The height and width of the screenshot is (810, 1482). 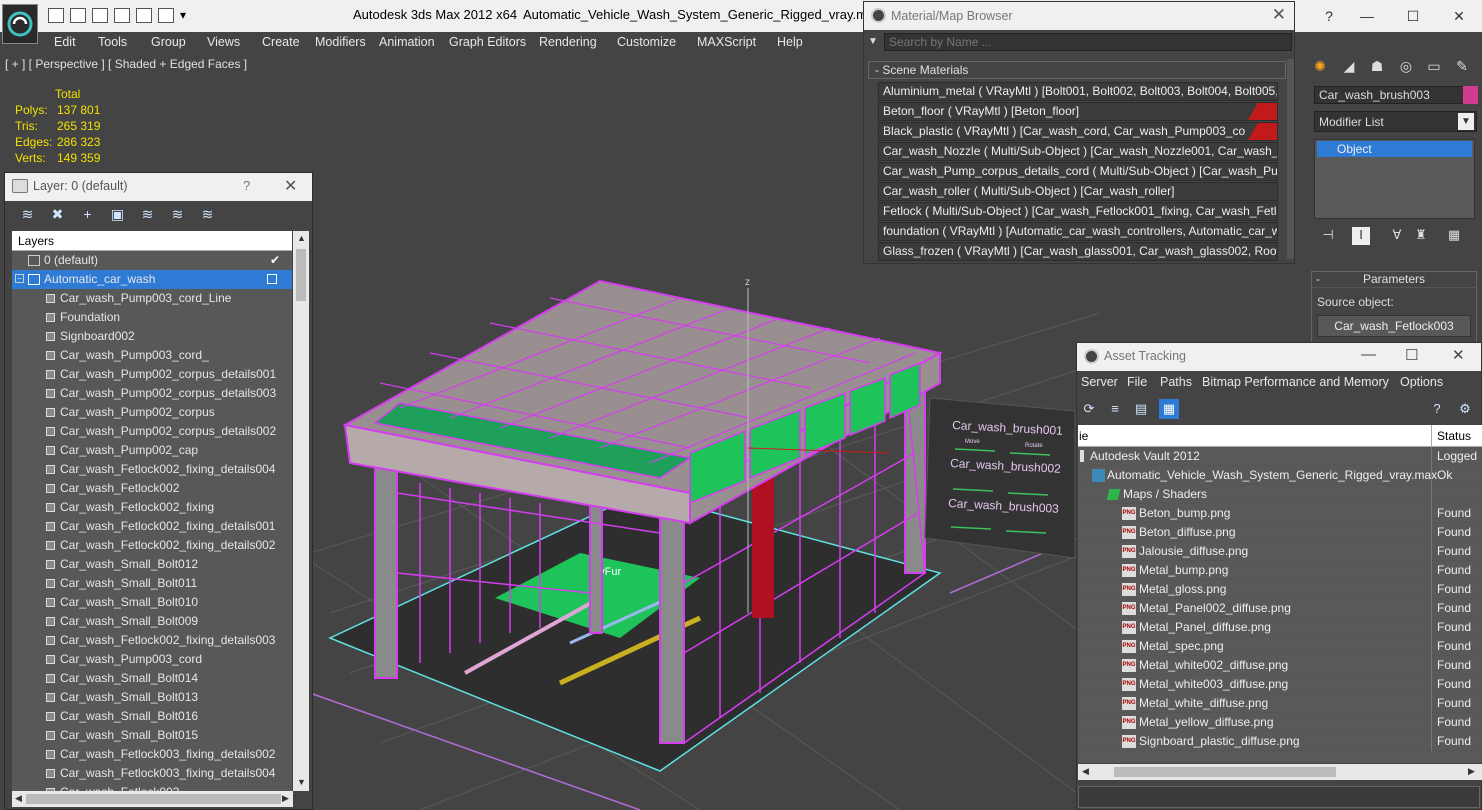 What do you see at coordinates (407, 42) in the screenshot?
I see `menu-animation: Animation` at bounding box center [407, 42].